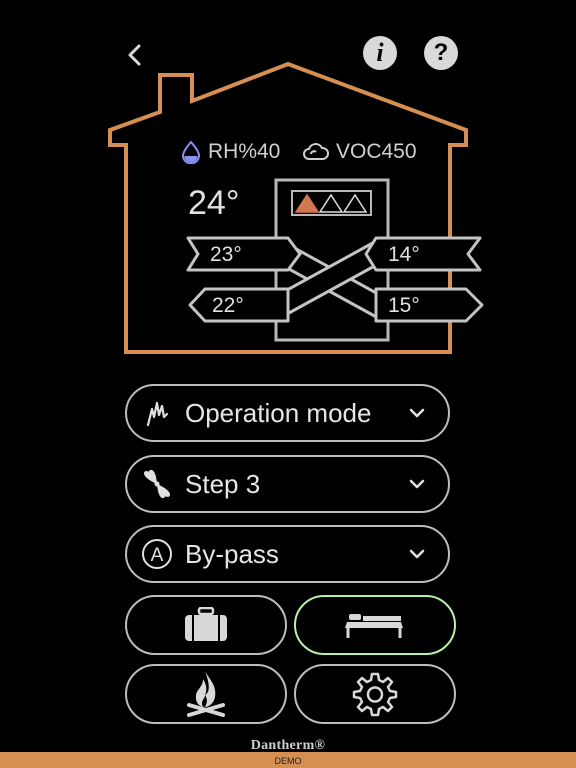 The height and width of the screenshot is (768, 576). I want to click on auto-icon: A, so click(157, 554).